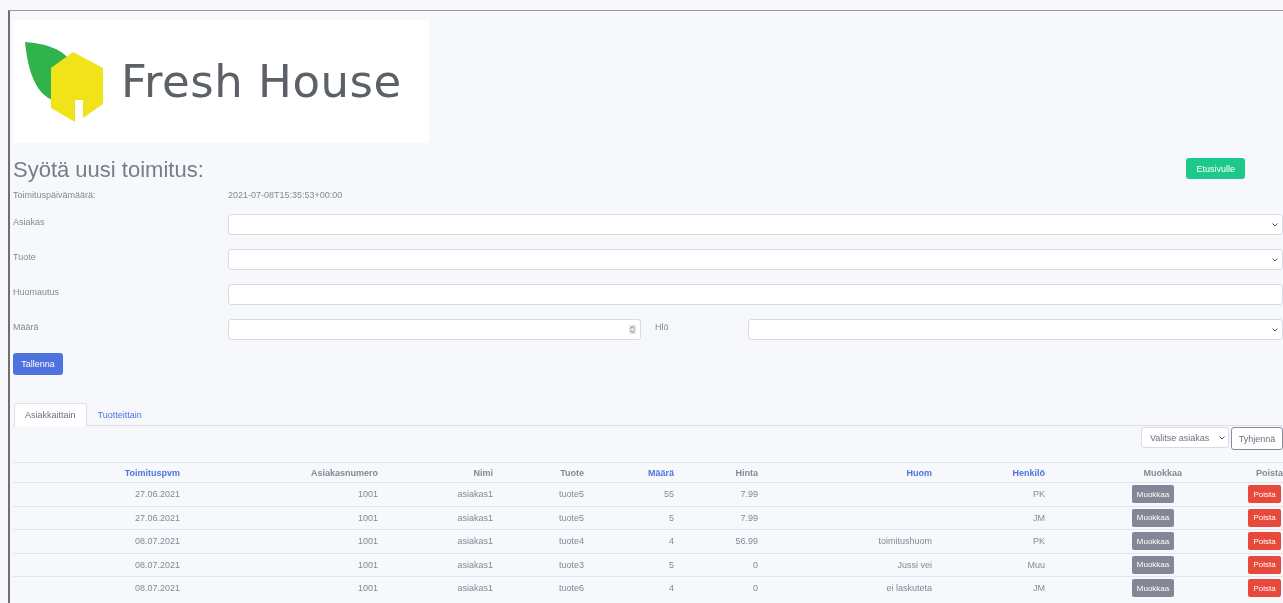 Image resolution: width=1283 pixels, height=603 pixels. Describe the element at coordinates (50, 414) in the screenshot. I see `tab: Asiakkaittain` at that location.